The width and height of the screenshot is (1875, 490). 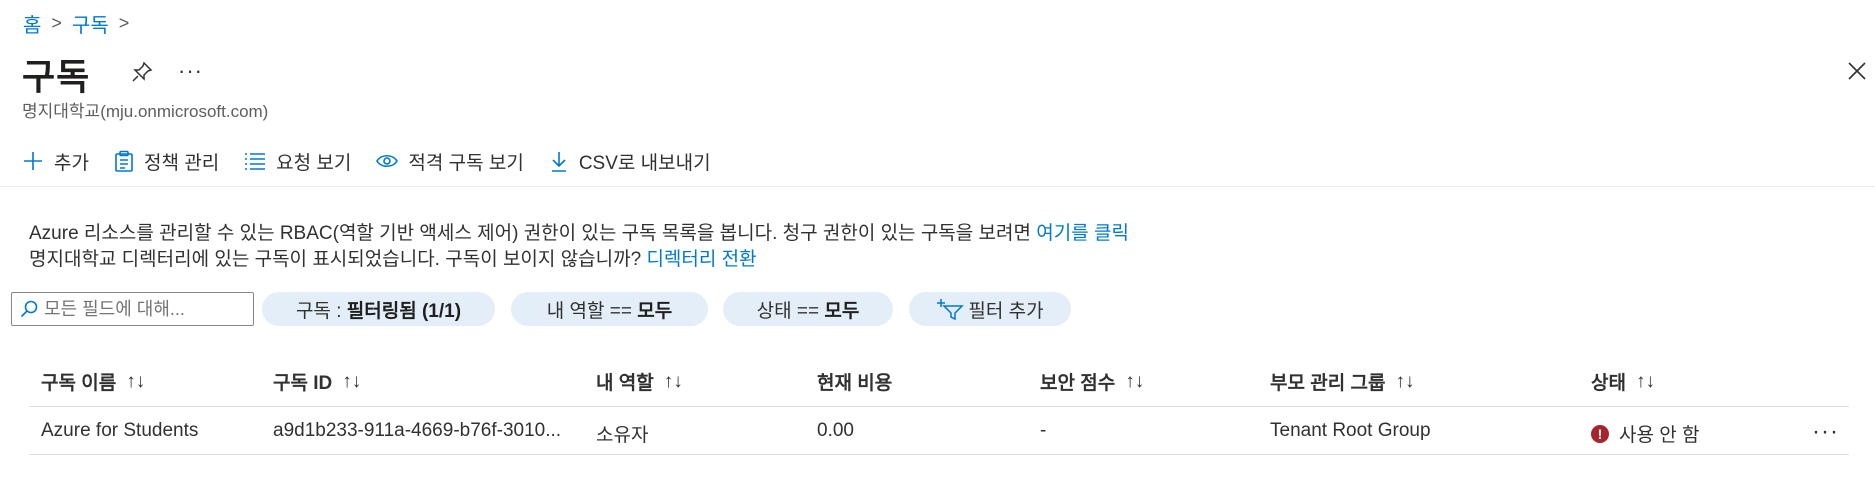 I want to click on add-filter-icon, so click(x=951, y=309).